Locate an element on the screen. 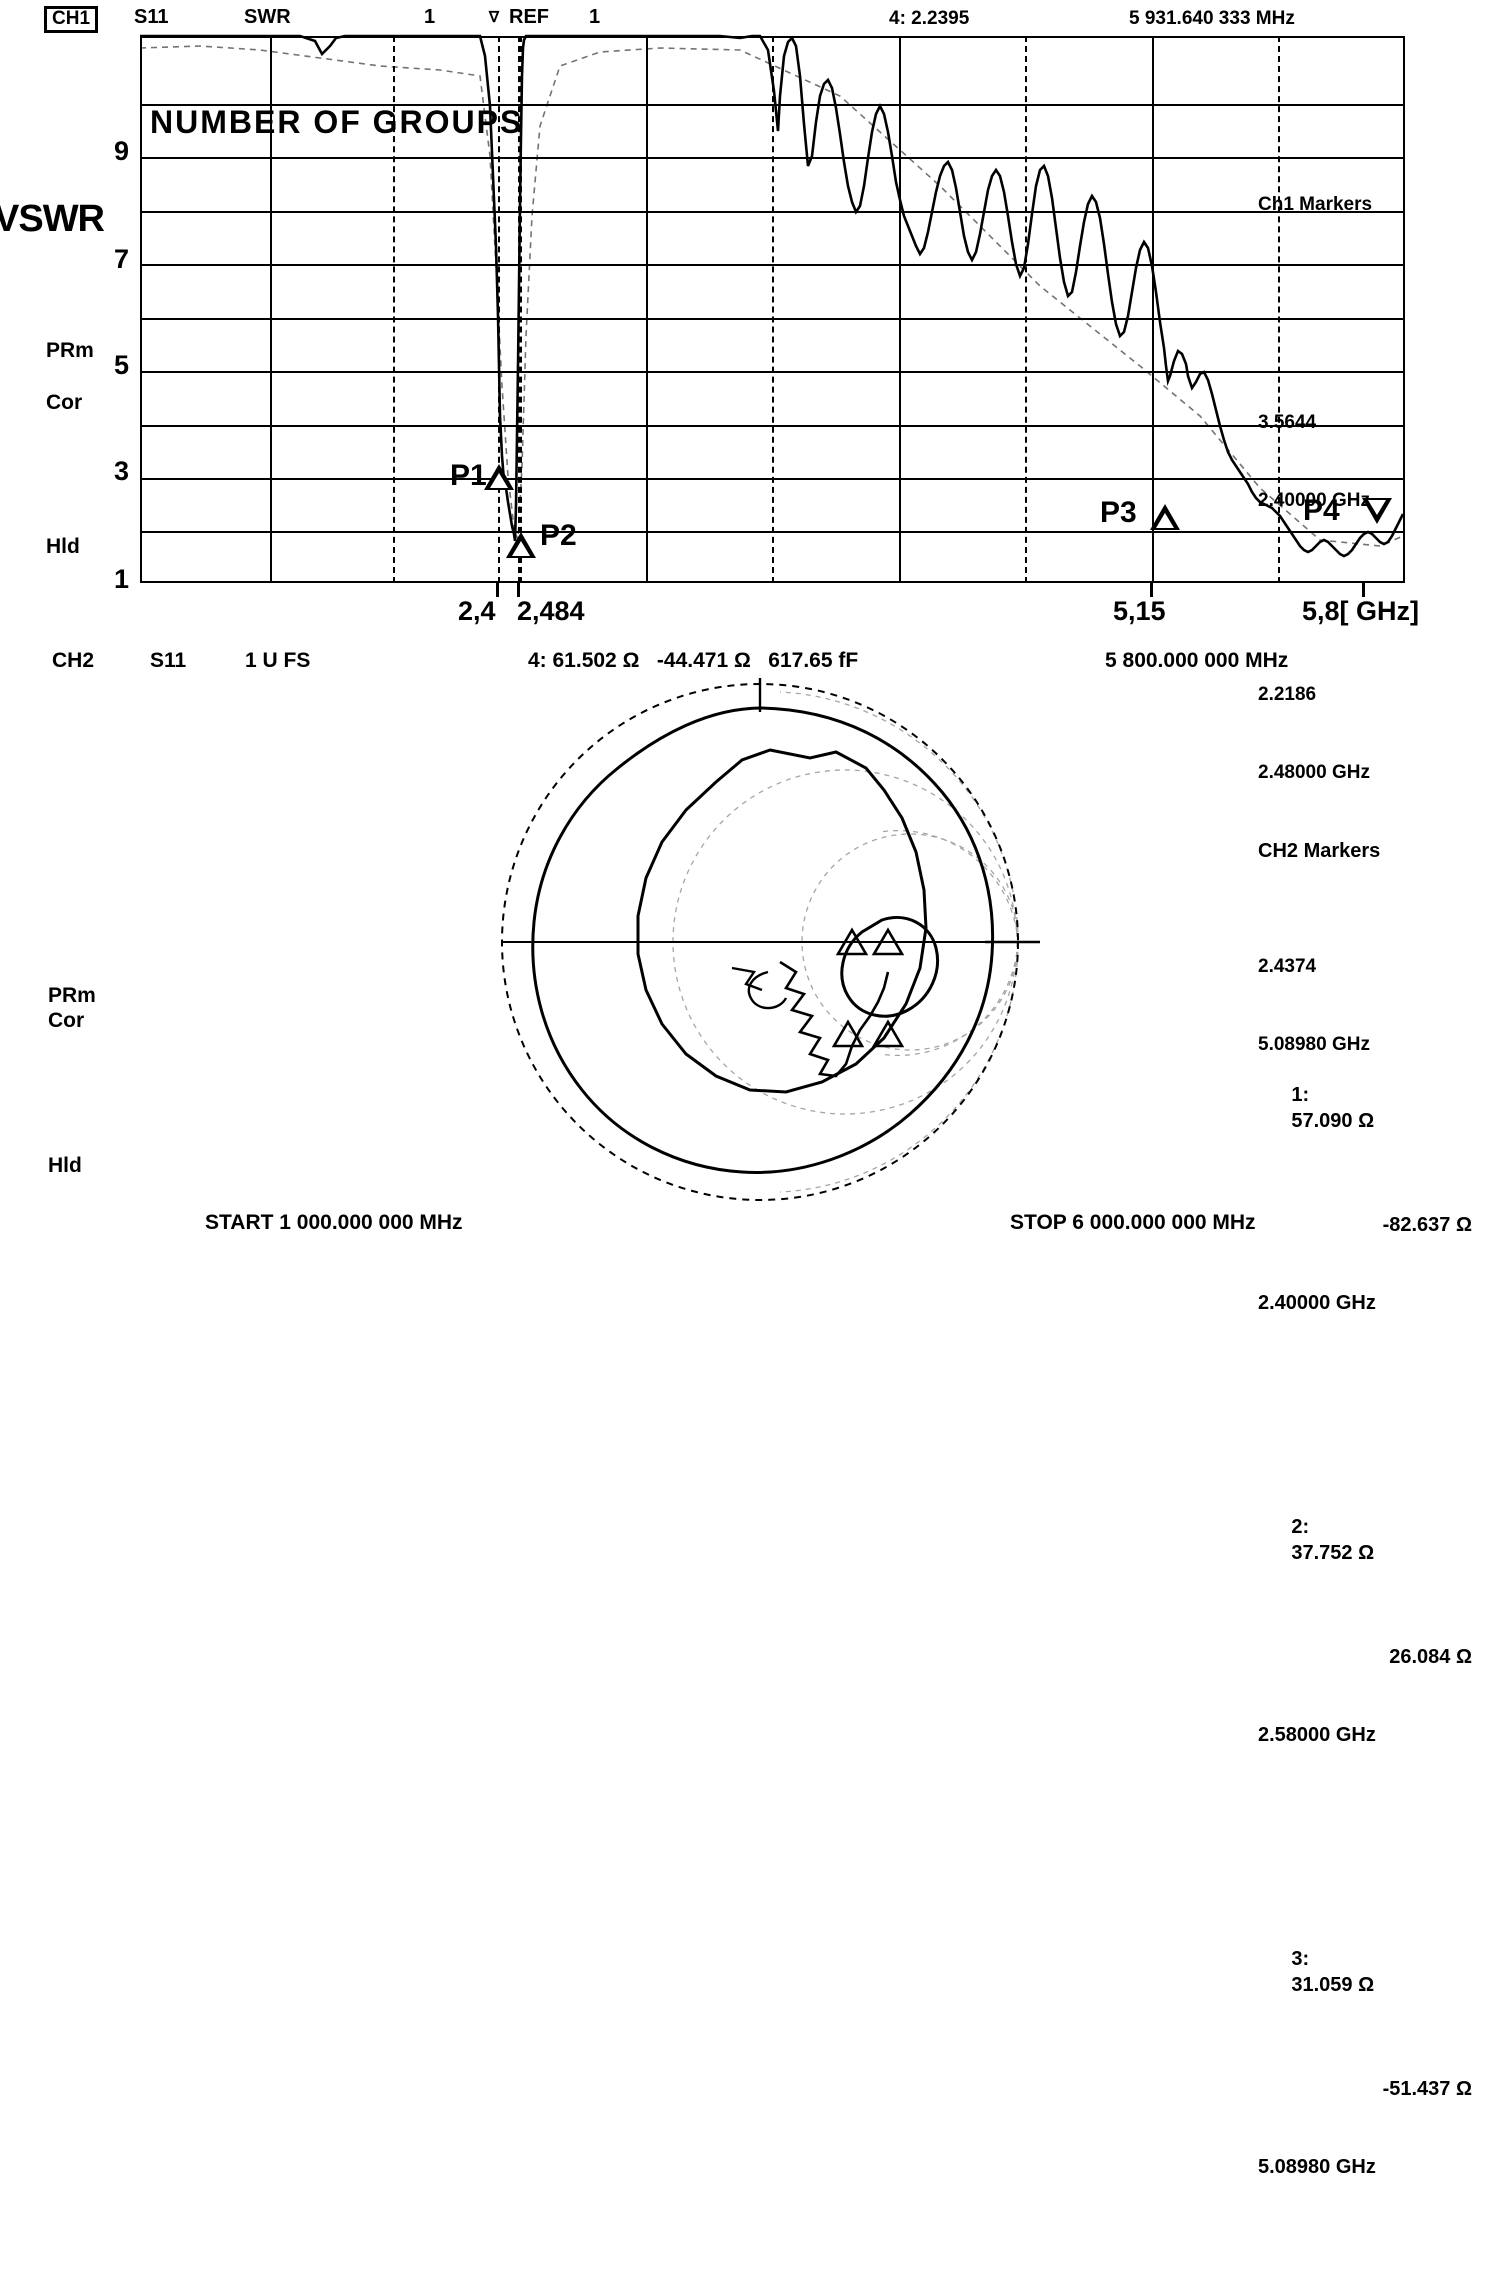 The height and width of the screenshot is (2274, 1502). ch2-marker-3: 3: 31.059 Ω -51.437 Ω 5.08980 GHz is located at coordinates (1378, 2050).